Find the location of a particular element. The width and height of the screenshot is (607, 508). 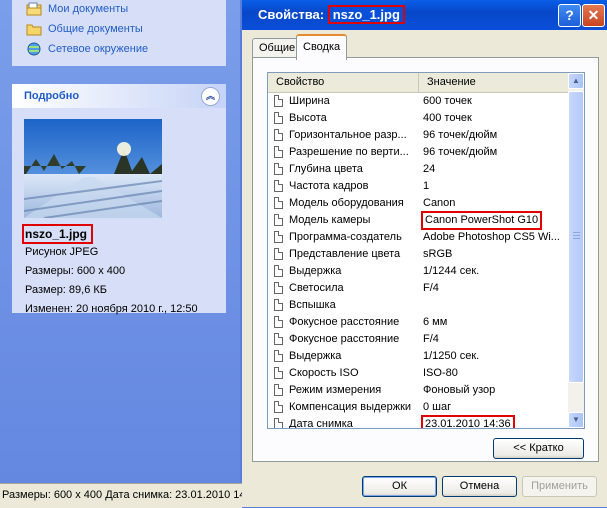

link-network-places: Сетевое окружение is located at coordinates (119, 49).